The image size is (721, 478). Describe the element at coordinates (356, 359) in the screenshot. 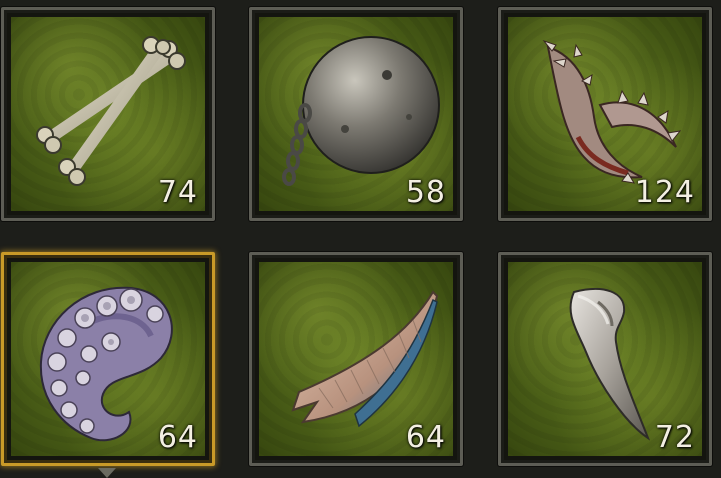

I see `inventory-slot-feather: 64` at that location.